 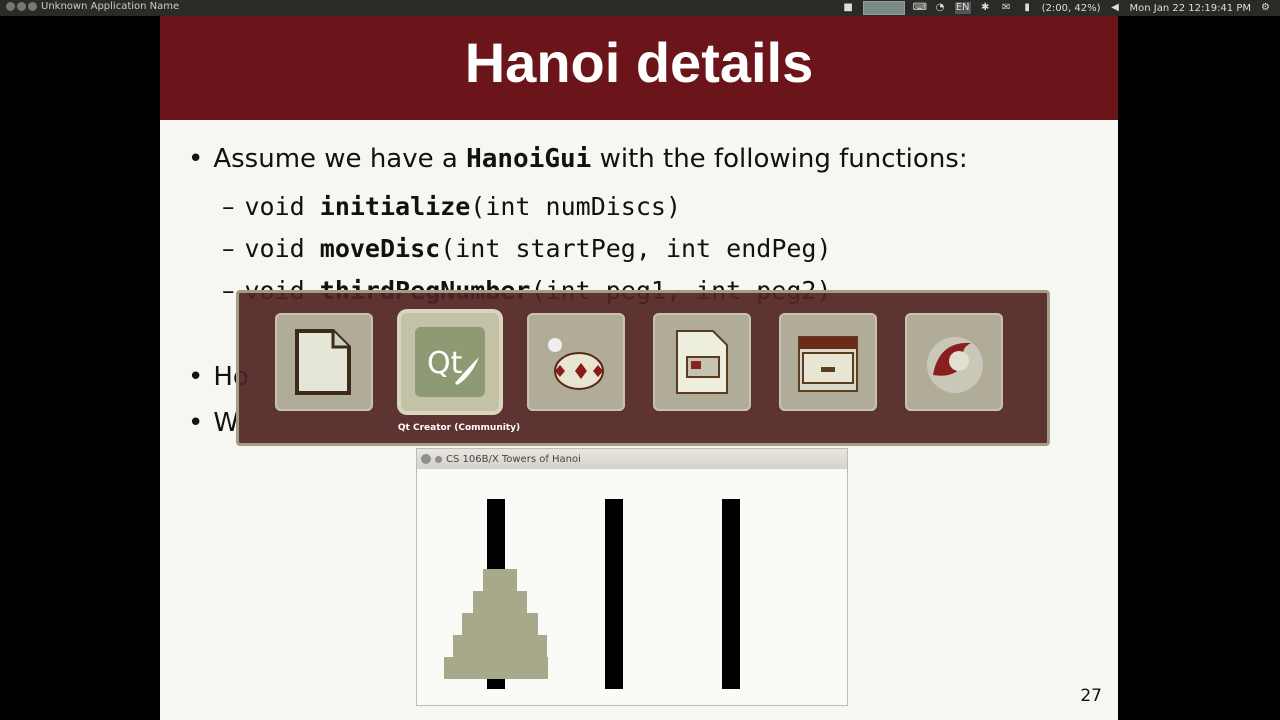 What do you see at coordinates (340, 159) in the screenshot?
I see `bullet-1-prefix: Assume we have a` at bounding box center [340, 159].